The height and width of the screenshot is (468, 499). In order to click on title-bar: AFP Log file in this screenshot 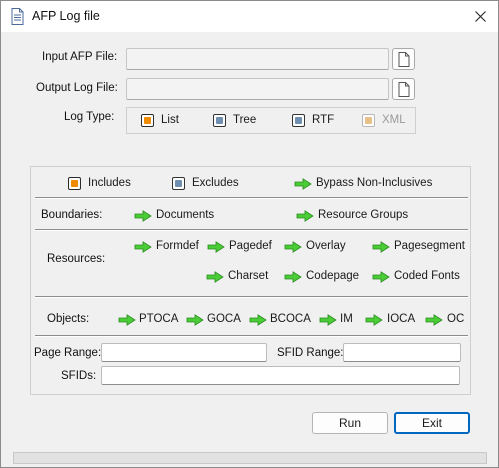, I will do `click(249, 16)`.